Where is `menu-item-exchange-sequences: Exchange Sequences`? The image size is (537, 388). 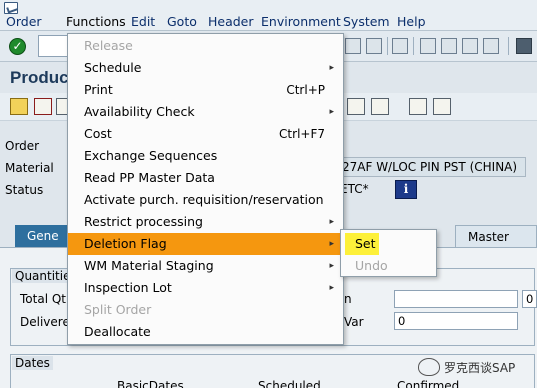
menu-item-exchange-sequences: Exchange Sequences is located at coordinates (205, 156).